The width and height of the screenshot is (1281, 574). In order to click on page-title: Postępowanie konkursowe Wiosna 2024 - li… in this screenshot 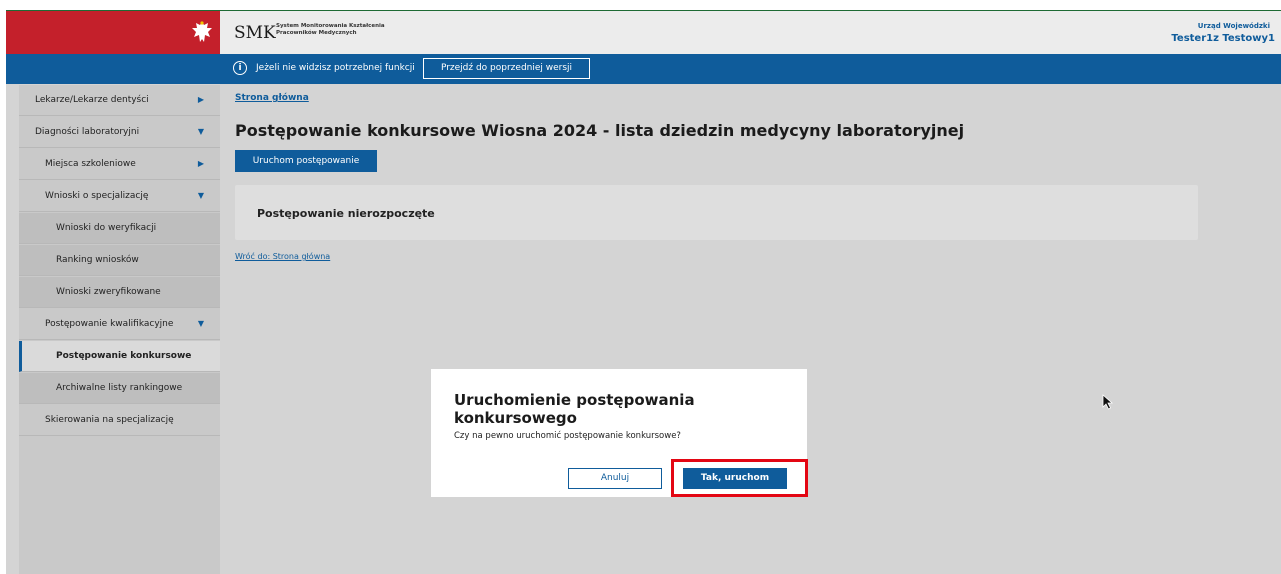, I will do `click(600, 130)`.